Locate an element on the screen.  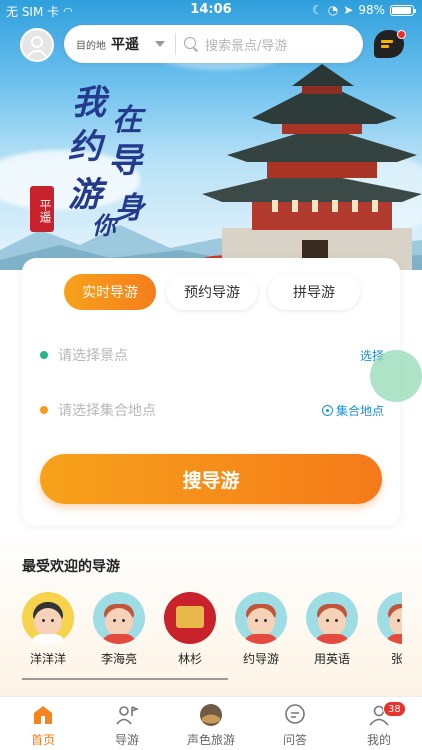
location-arrow-icon: ➤ is located at coordinates (348, 10).